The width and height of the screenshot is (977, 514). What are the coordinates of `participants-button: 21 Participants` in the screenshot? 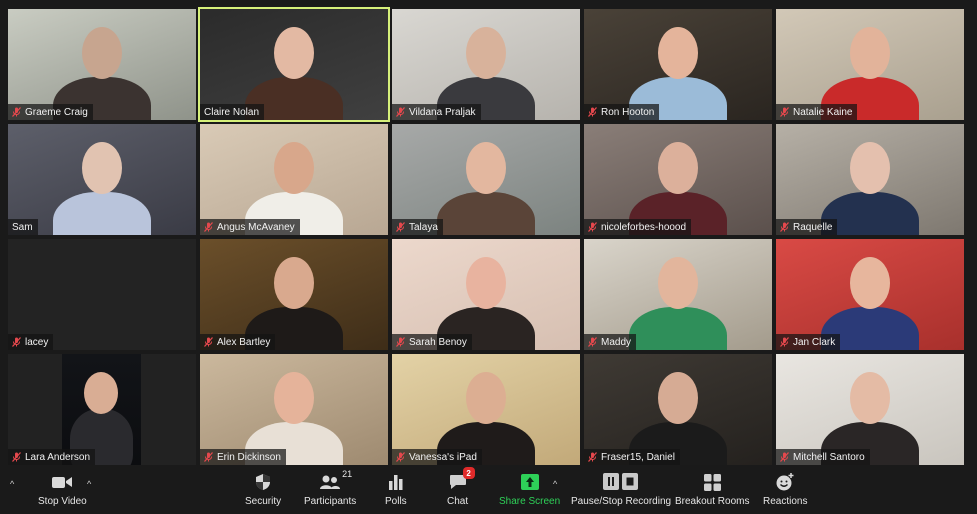 It's located at (330, 488).